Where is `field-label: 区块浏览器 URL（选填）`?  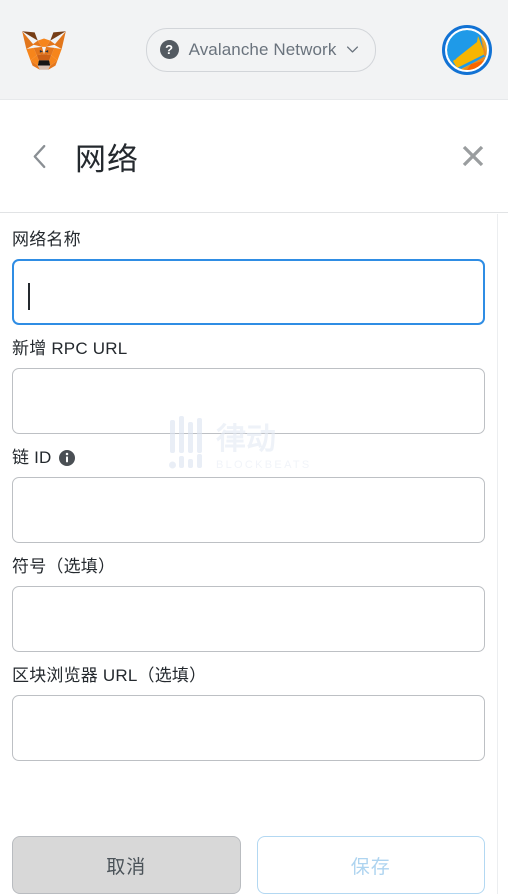 field-label: 区块浏览器 URL（选填） is located at coordinates (248, 676).